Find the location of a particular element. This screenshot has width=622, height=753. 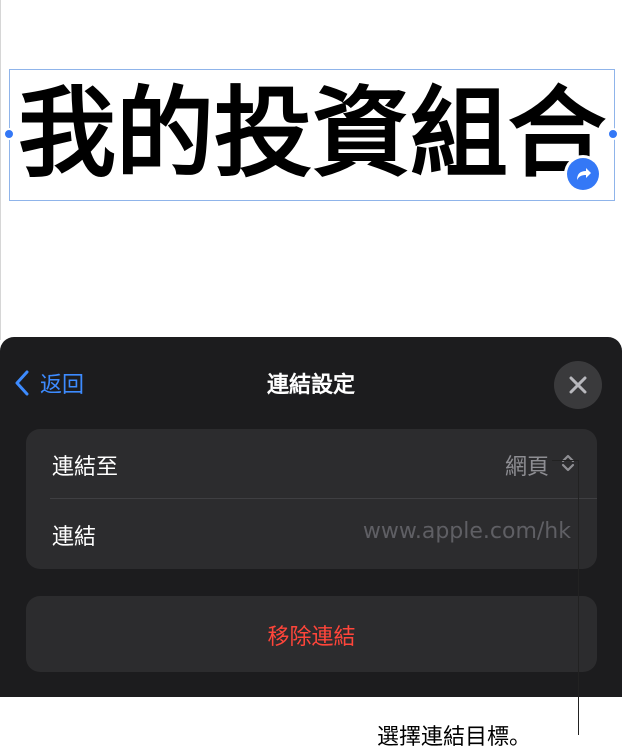

selection-handle-right is located at coordinates (613, 134).